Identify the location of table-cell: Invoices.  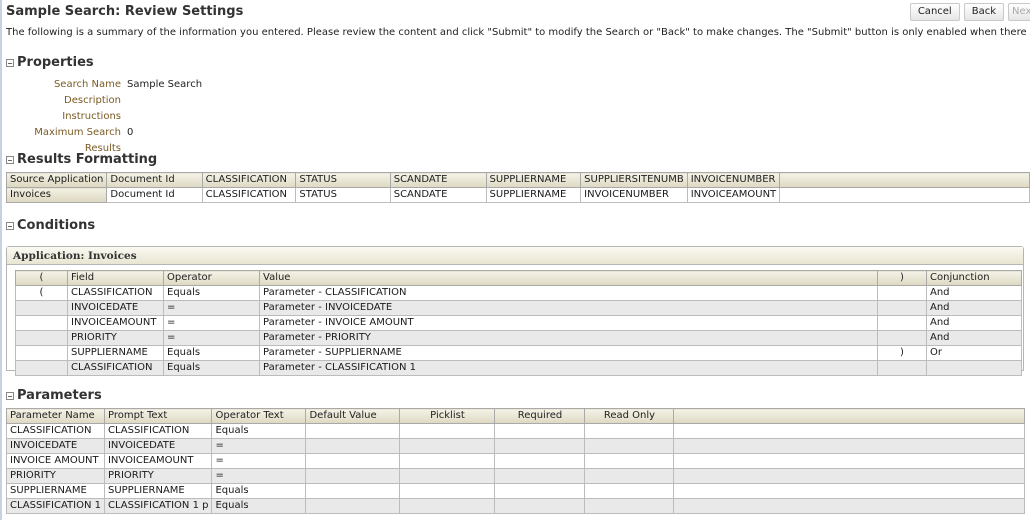
(56, 195).